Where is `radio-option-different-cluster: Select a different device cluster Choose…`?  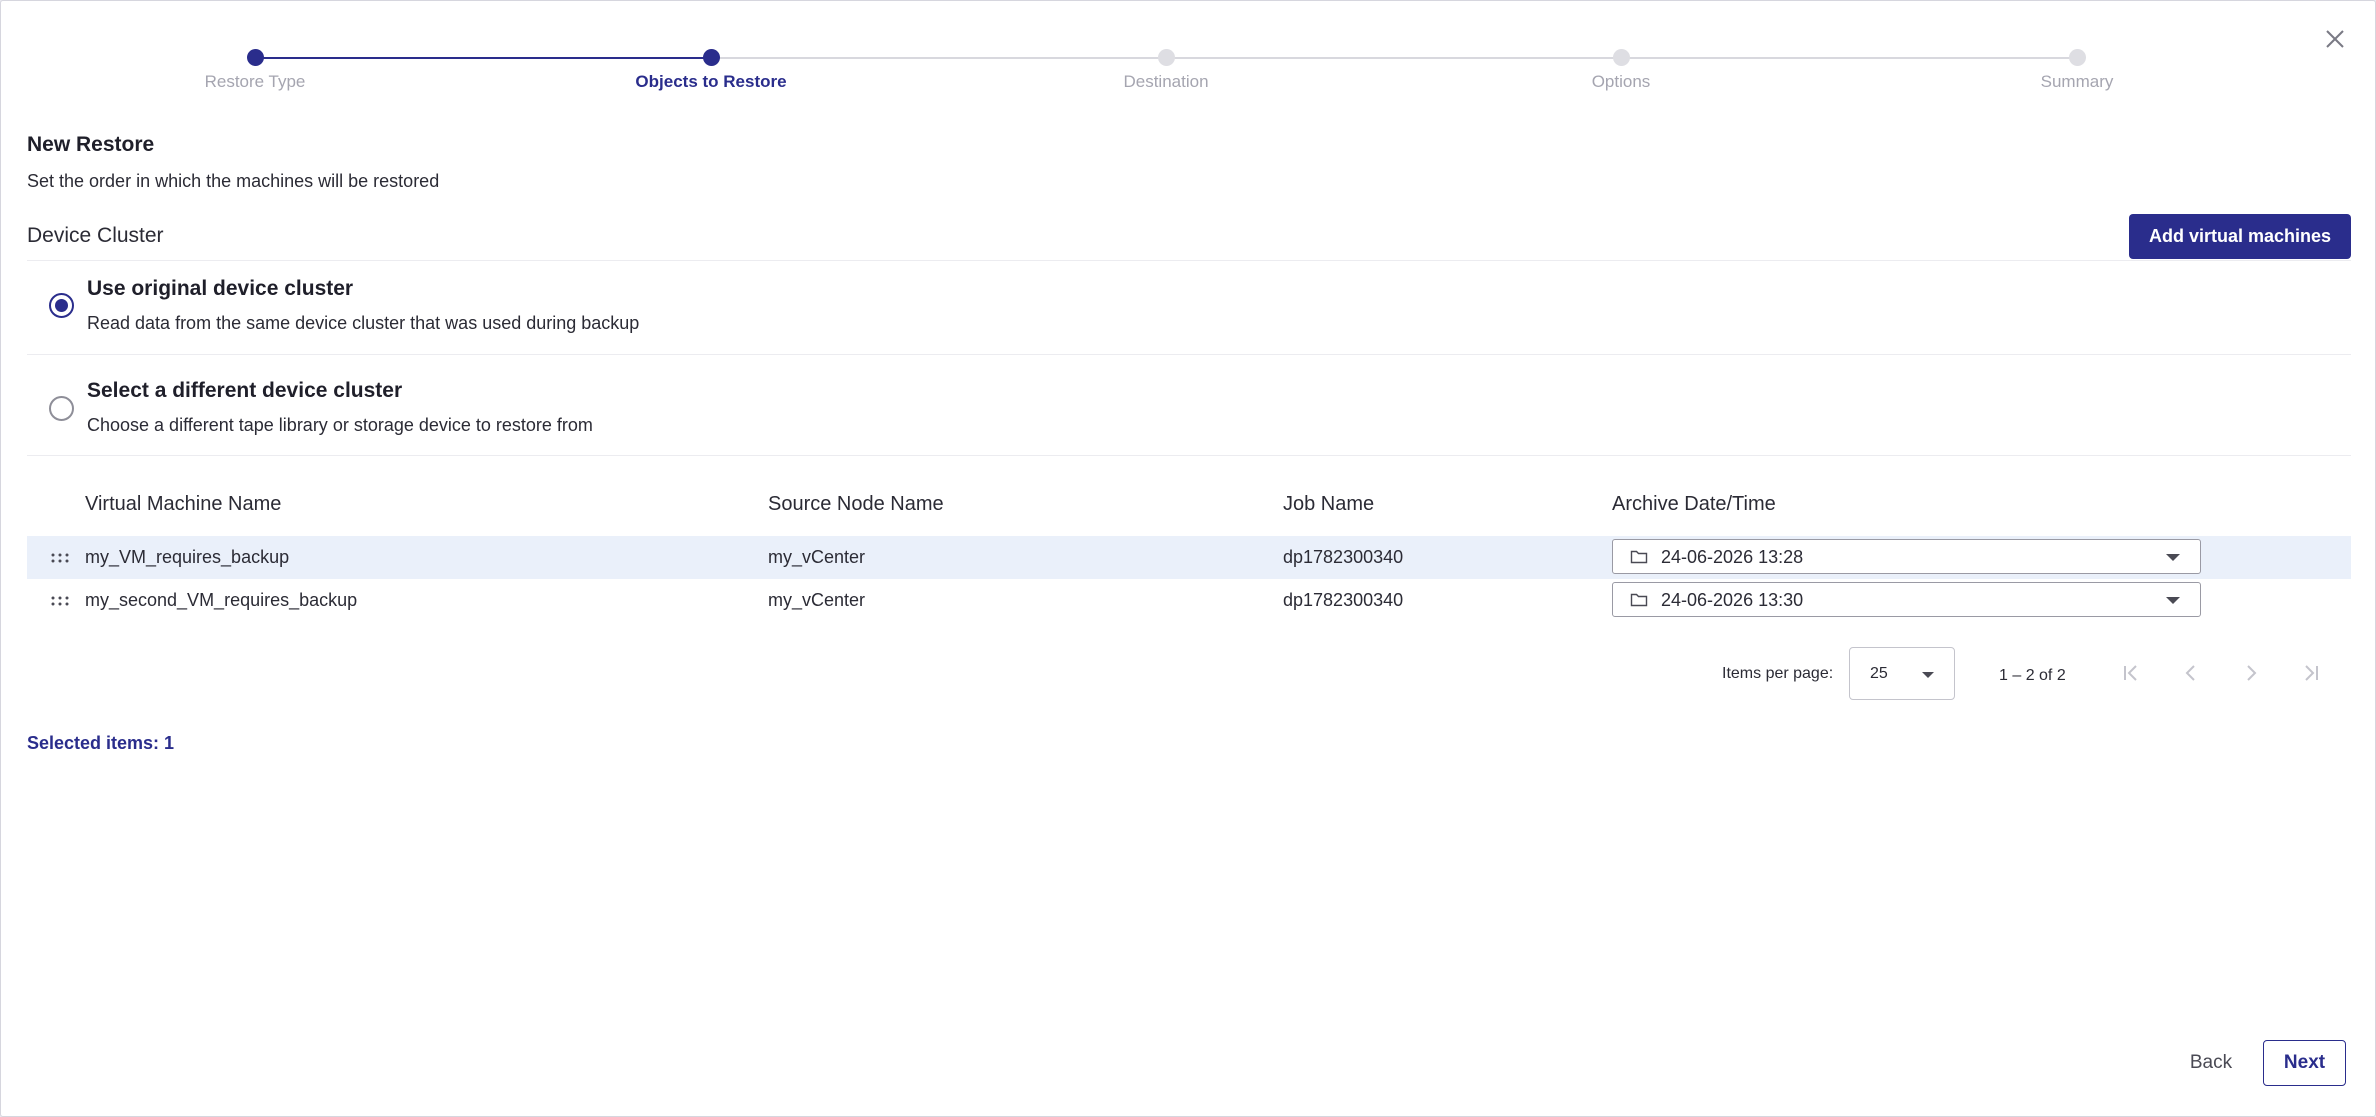 radio-option-different-cluster: Select a different device cluster Choose… is located at coordinates (1189, 413).